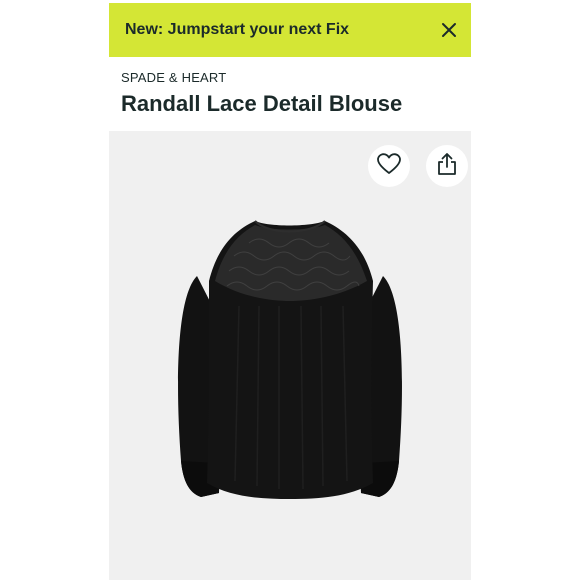  I want to click on favorite-button, so click(389, 166).